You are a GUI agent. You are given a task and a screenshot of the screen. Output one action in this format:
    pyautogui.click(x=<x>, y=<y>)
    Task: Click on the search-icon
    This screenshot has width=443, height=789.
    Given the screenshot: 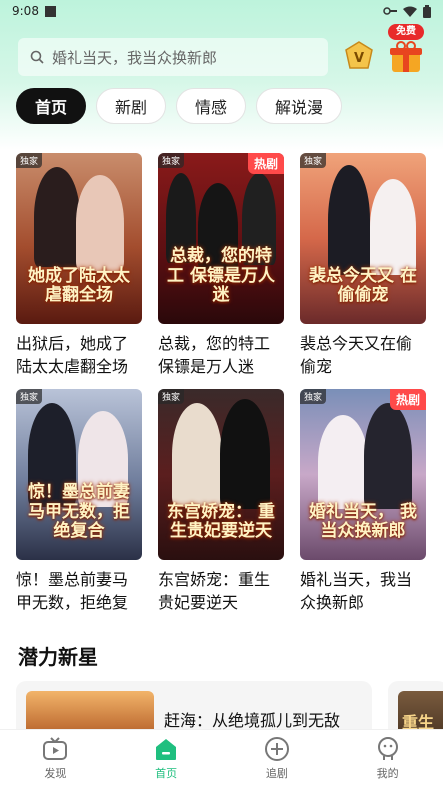 What is the action you would take?
    pyautogui.click(x=37, y=57)
    